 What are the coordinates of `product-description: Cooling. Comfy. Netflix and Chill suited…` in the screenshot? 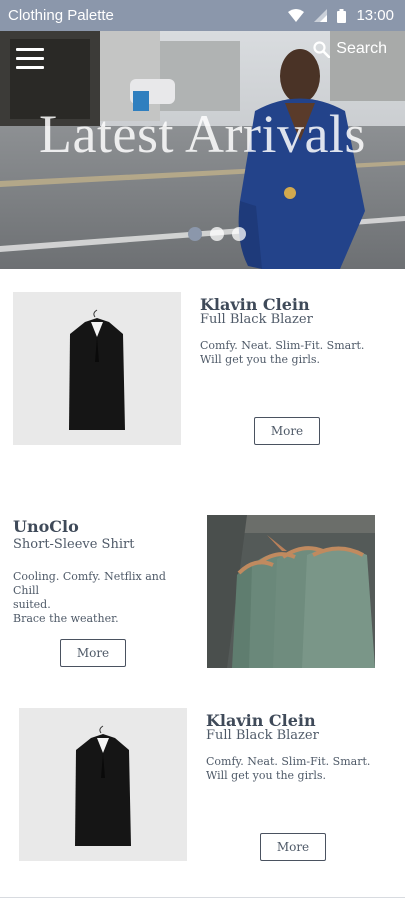 It's located at (103, 598).